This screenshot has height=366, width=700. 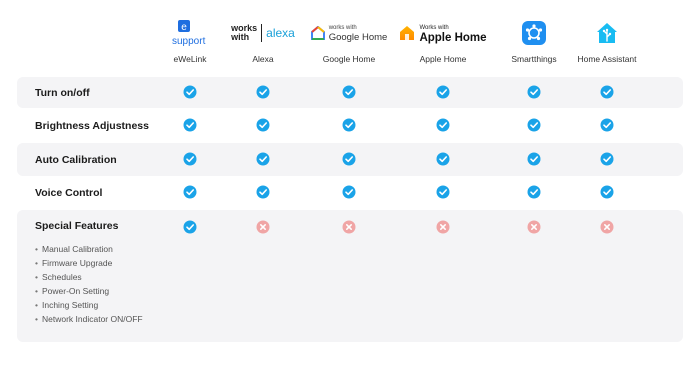 I want to click on home-assistant-logo-icon, so click(x=607, y=33).